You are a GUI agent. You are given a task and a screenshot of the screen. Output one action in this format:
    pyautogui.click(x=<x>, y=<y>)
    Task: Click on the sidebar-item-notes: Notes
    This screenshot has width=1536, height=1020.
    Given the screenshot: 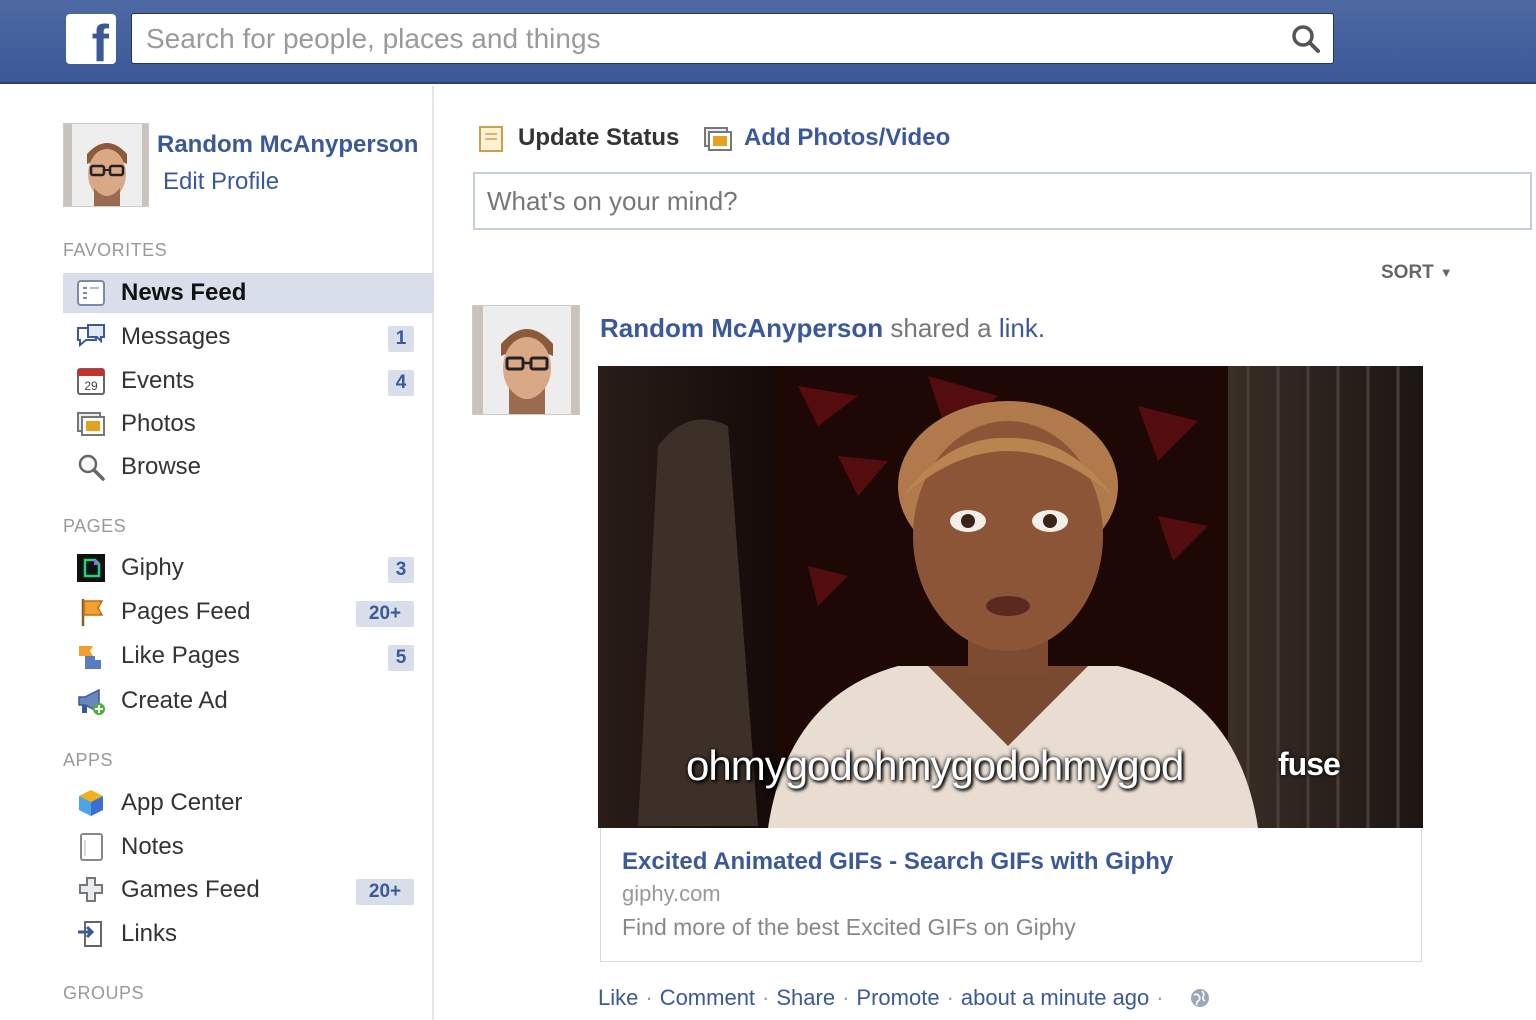 What is the action you would take?
    pyautogui.click(x=248, y=847)
    